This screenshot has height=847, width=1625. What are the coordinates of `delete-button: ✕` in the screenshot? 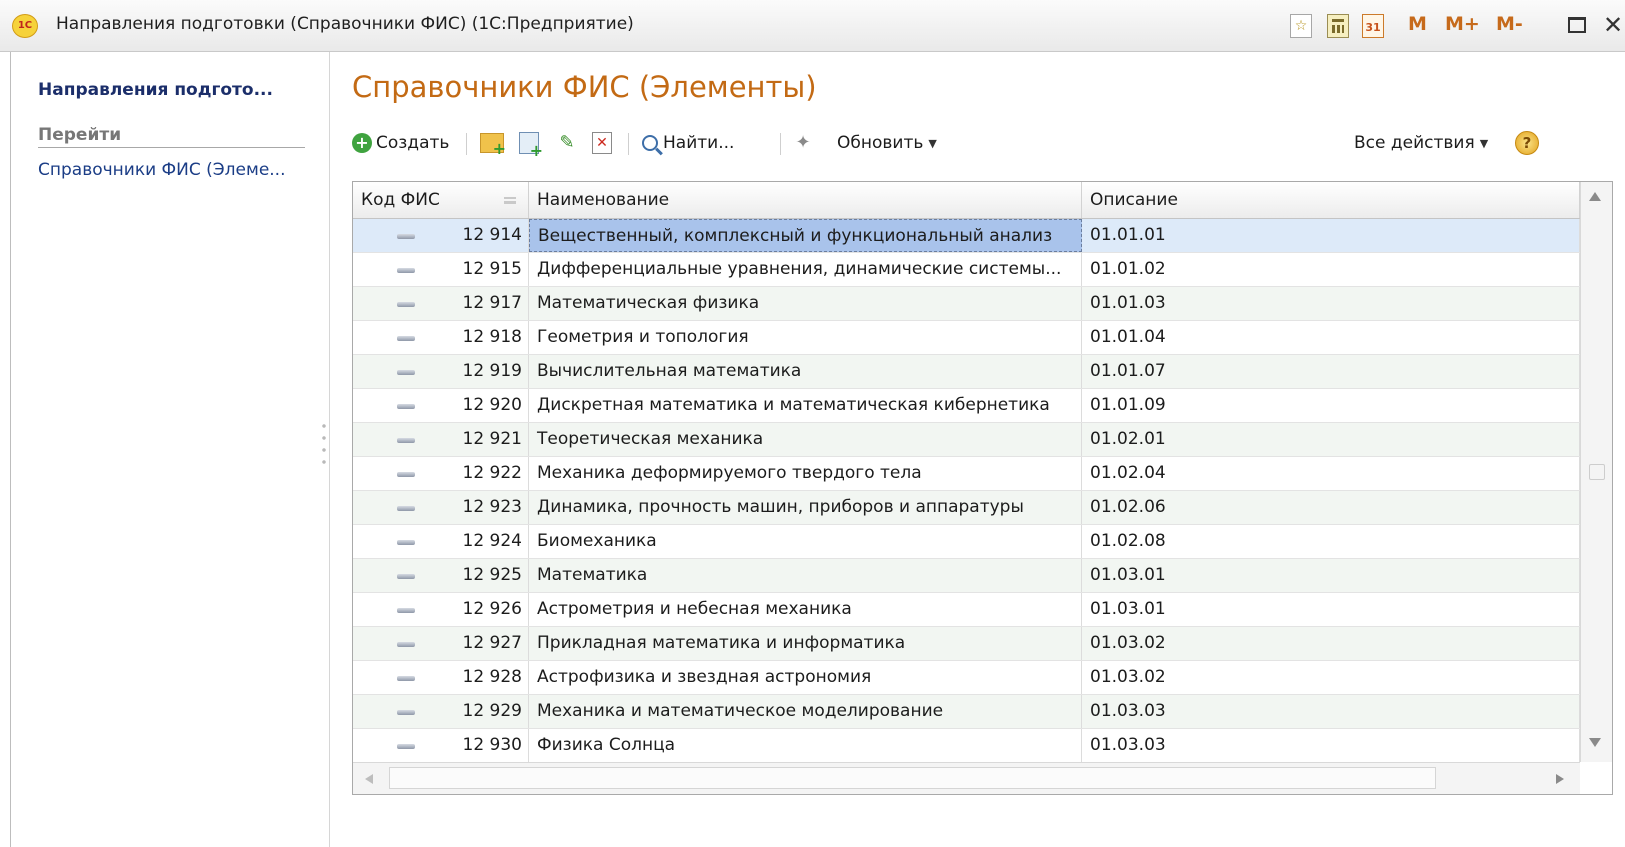 It's located at (602, 143).